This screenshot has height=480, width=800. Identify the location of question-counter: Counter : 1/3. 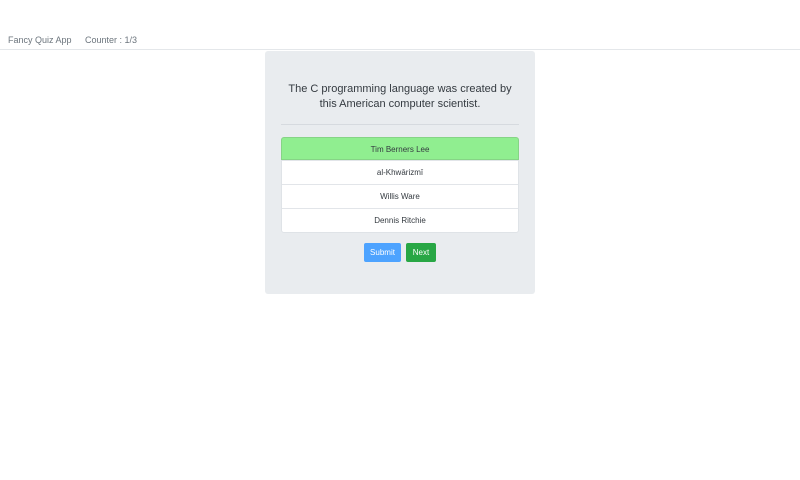
(111, 40).